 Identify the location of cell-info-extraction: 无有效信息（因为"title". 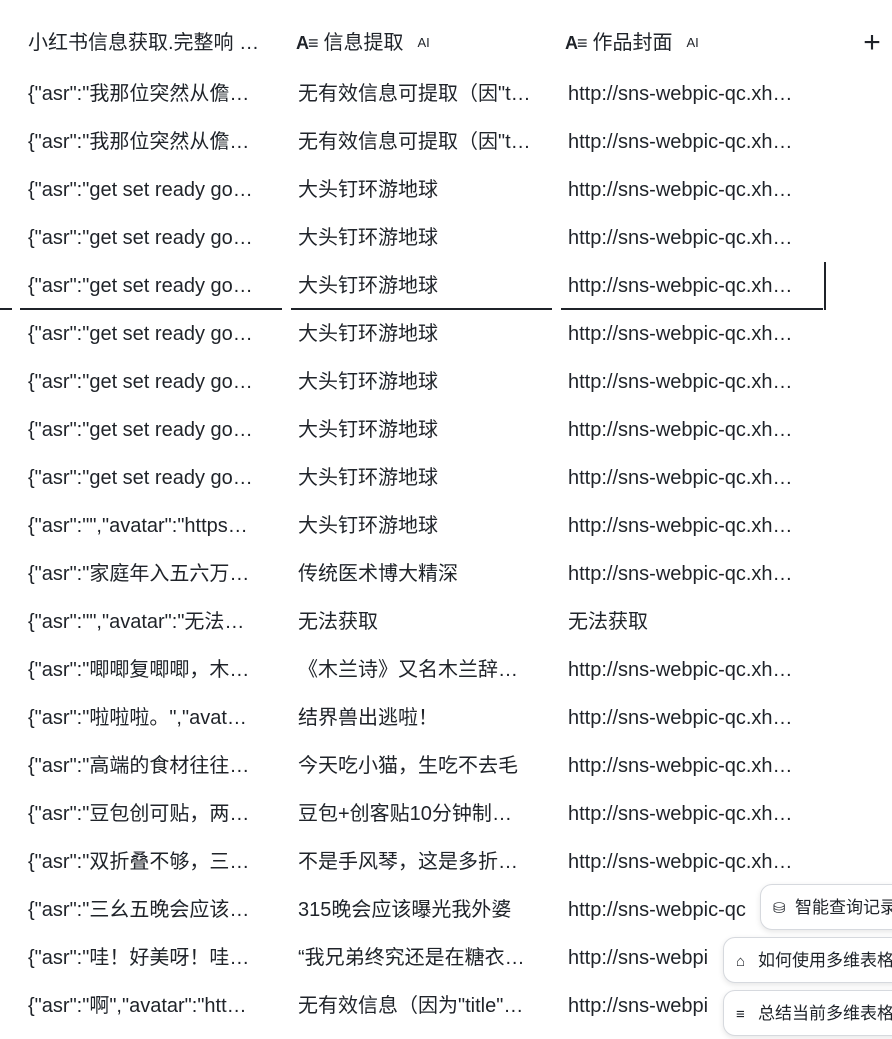
(421, 1006).